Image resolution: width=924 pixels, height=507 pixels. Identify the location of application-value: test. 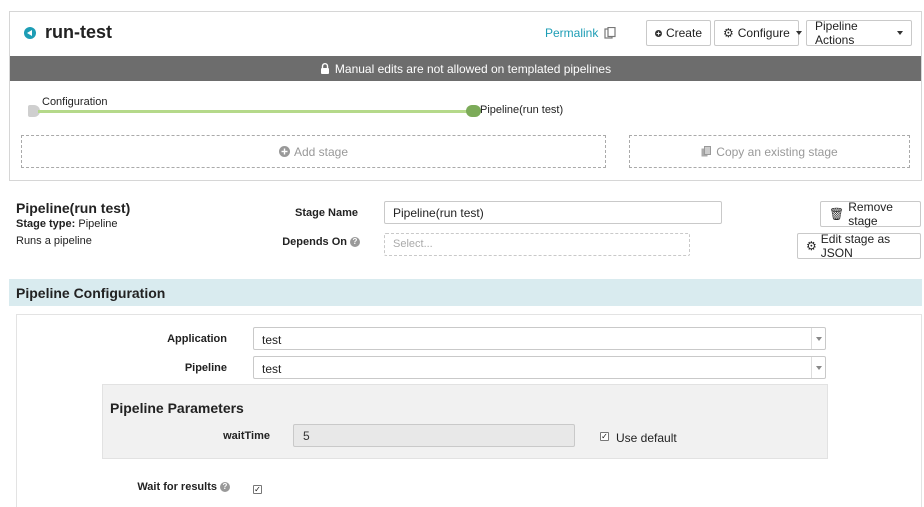
(272, 340).